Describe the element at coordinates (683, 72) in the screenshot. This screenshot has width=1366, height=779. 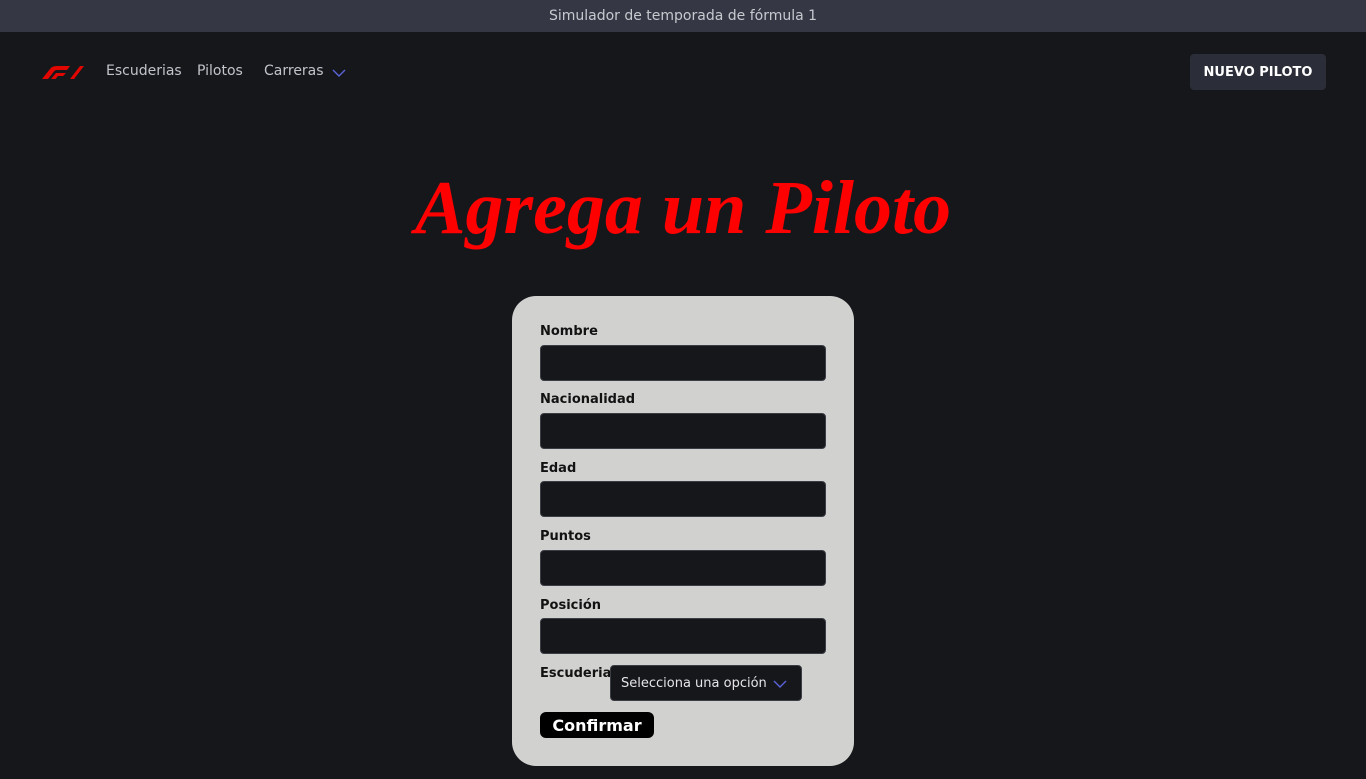
I see `navbar: Escuderias Pilotos Carreras NUEVO PILOTO` at that location.